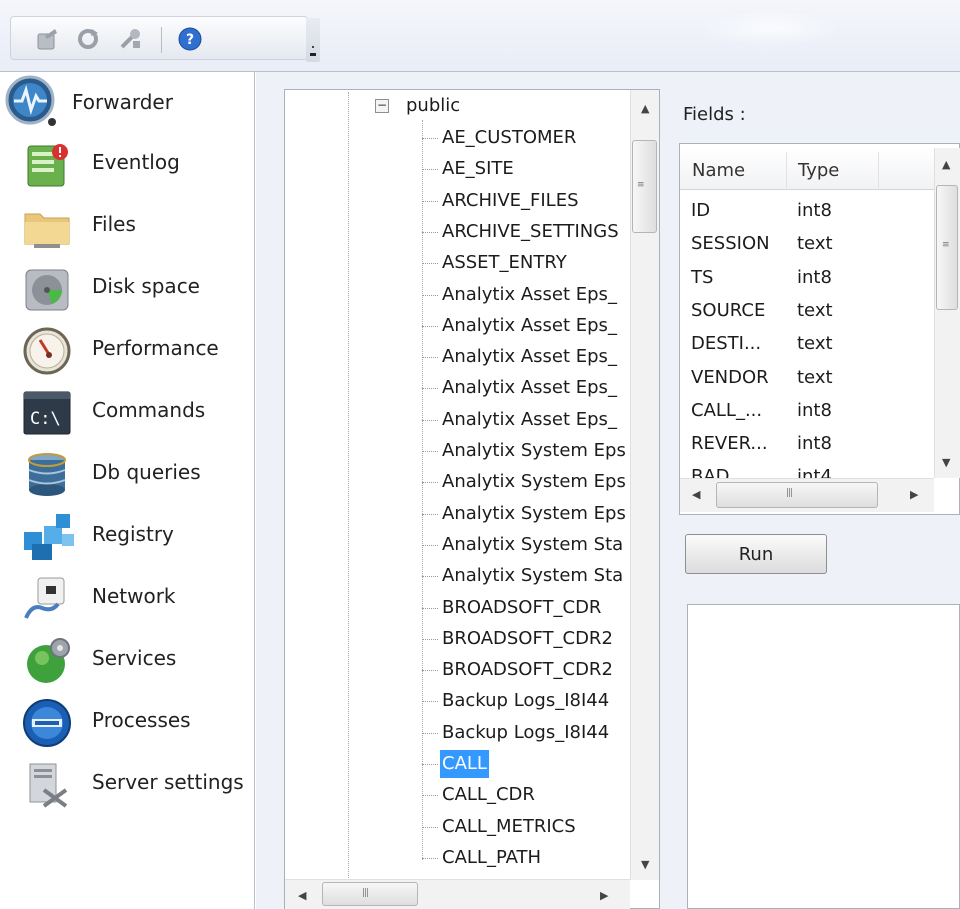  I want to click on fields-scroll-thumb-horizontal, so click(797, 495).